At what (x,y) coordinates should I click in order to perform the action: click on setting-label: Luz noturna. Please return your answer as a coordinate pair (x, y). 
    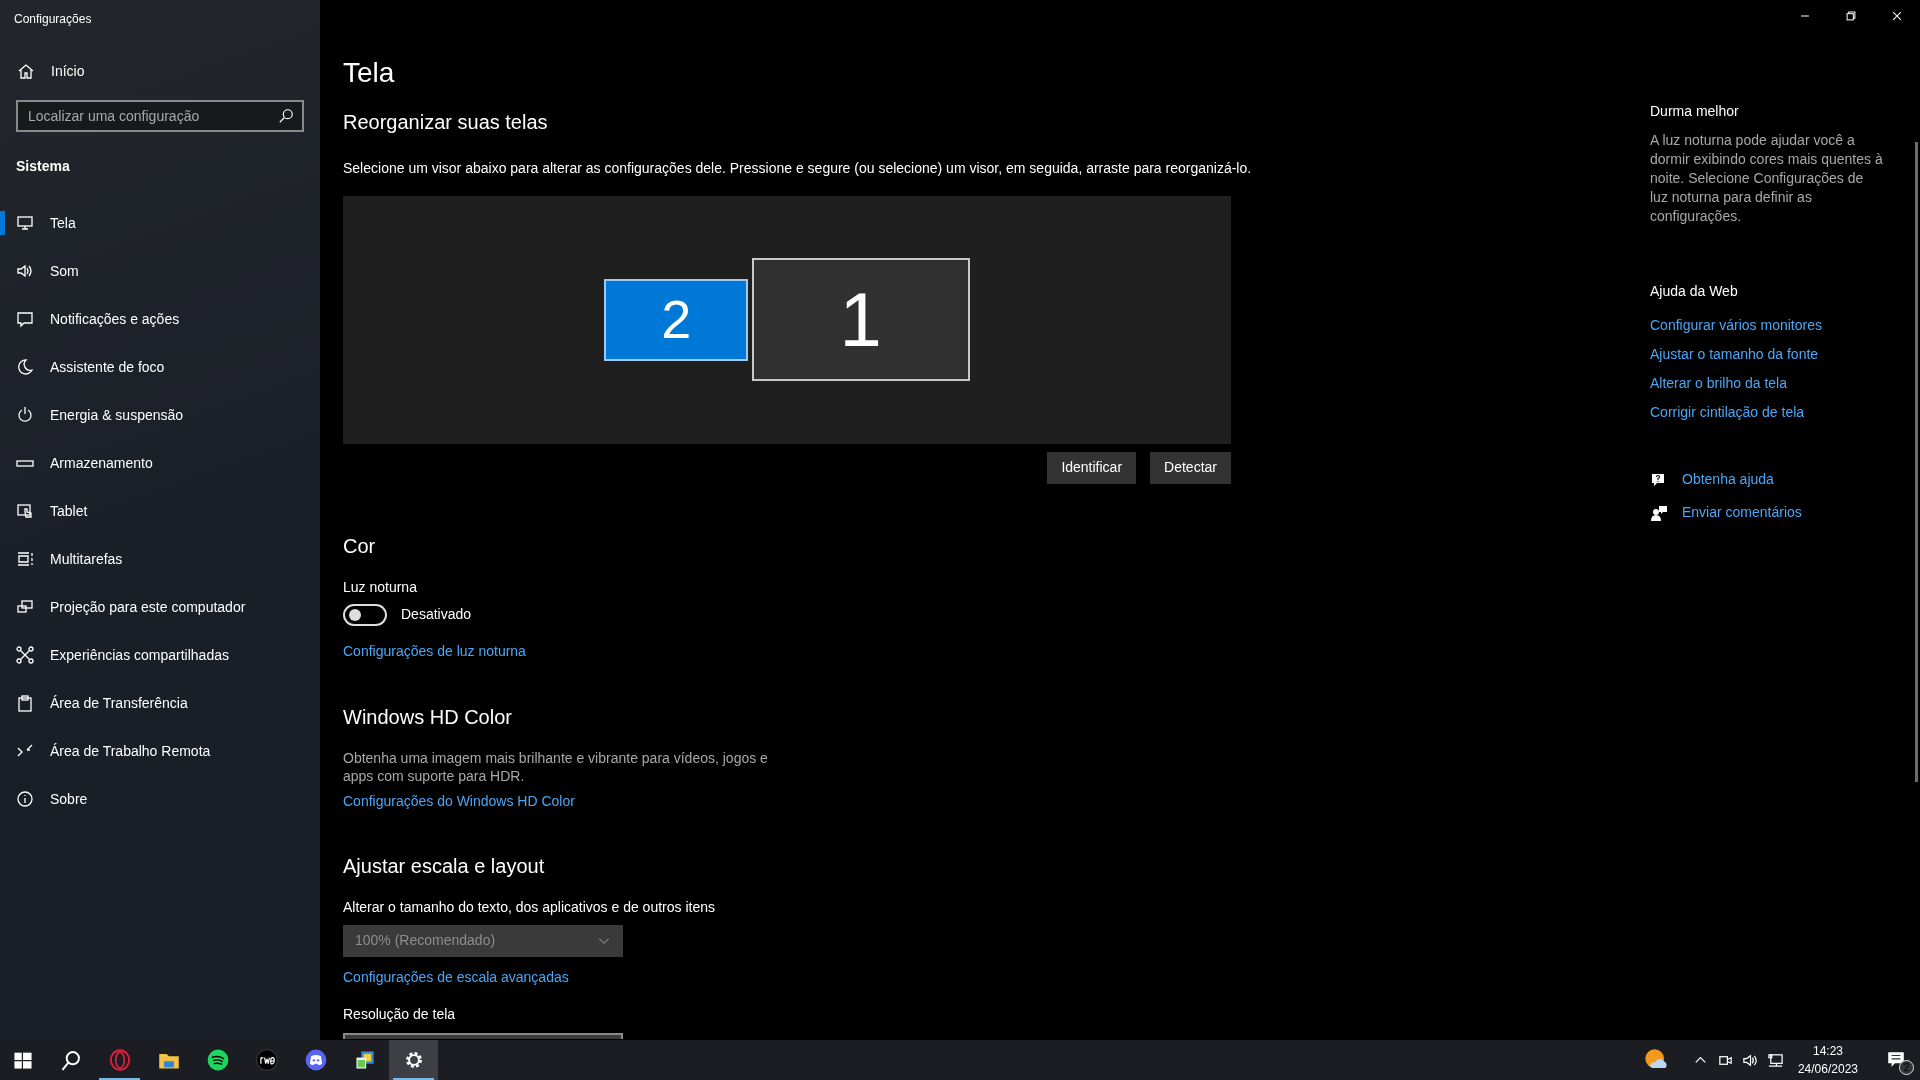
    Looking at the image, I should click on (380, 587).